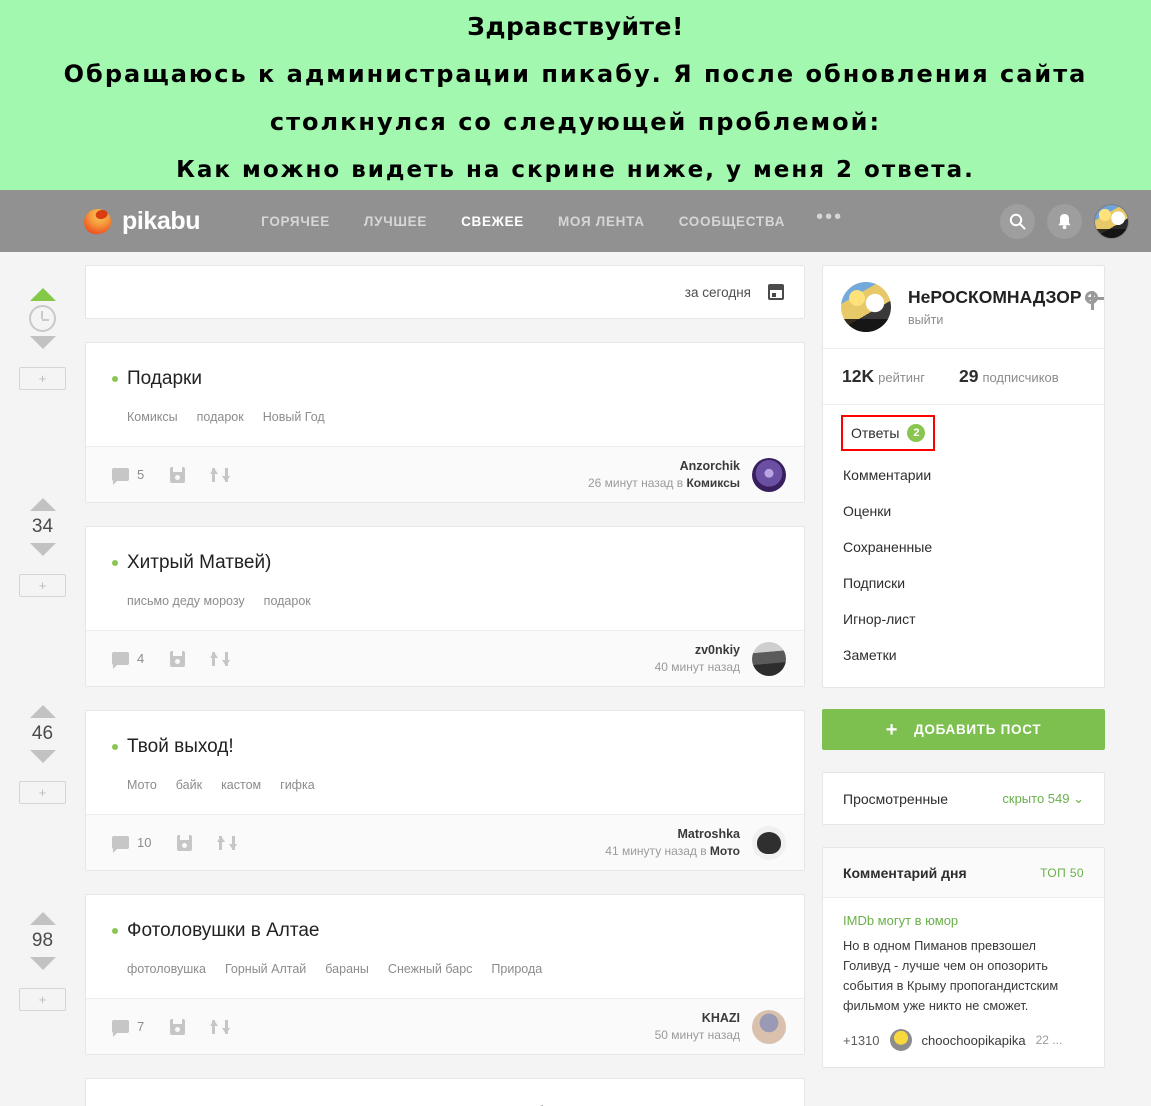 This screenshot has height=1106, width=1151. I want to click on post-tag: гифка, so click(297, 785).